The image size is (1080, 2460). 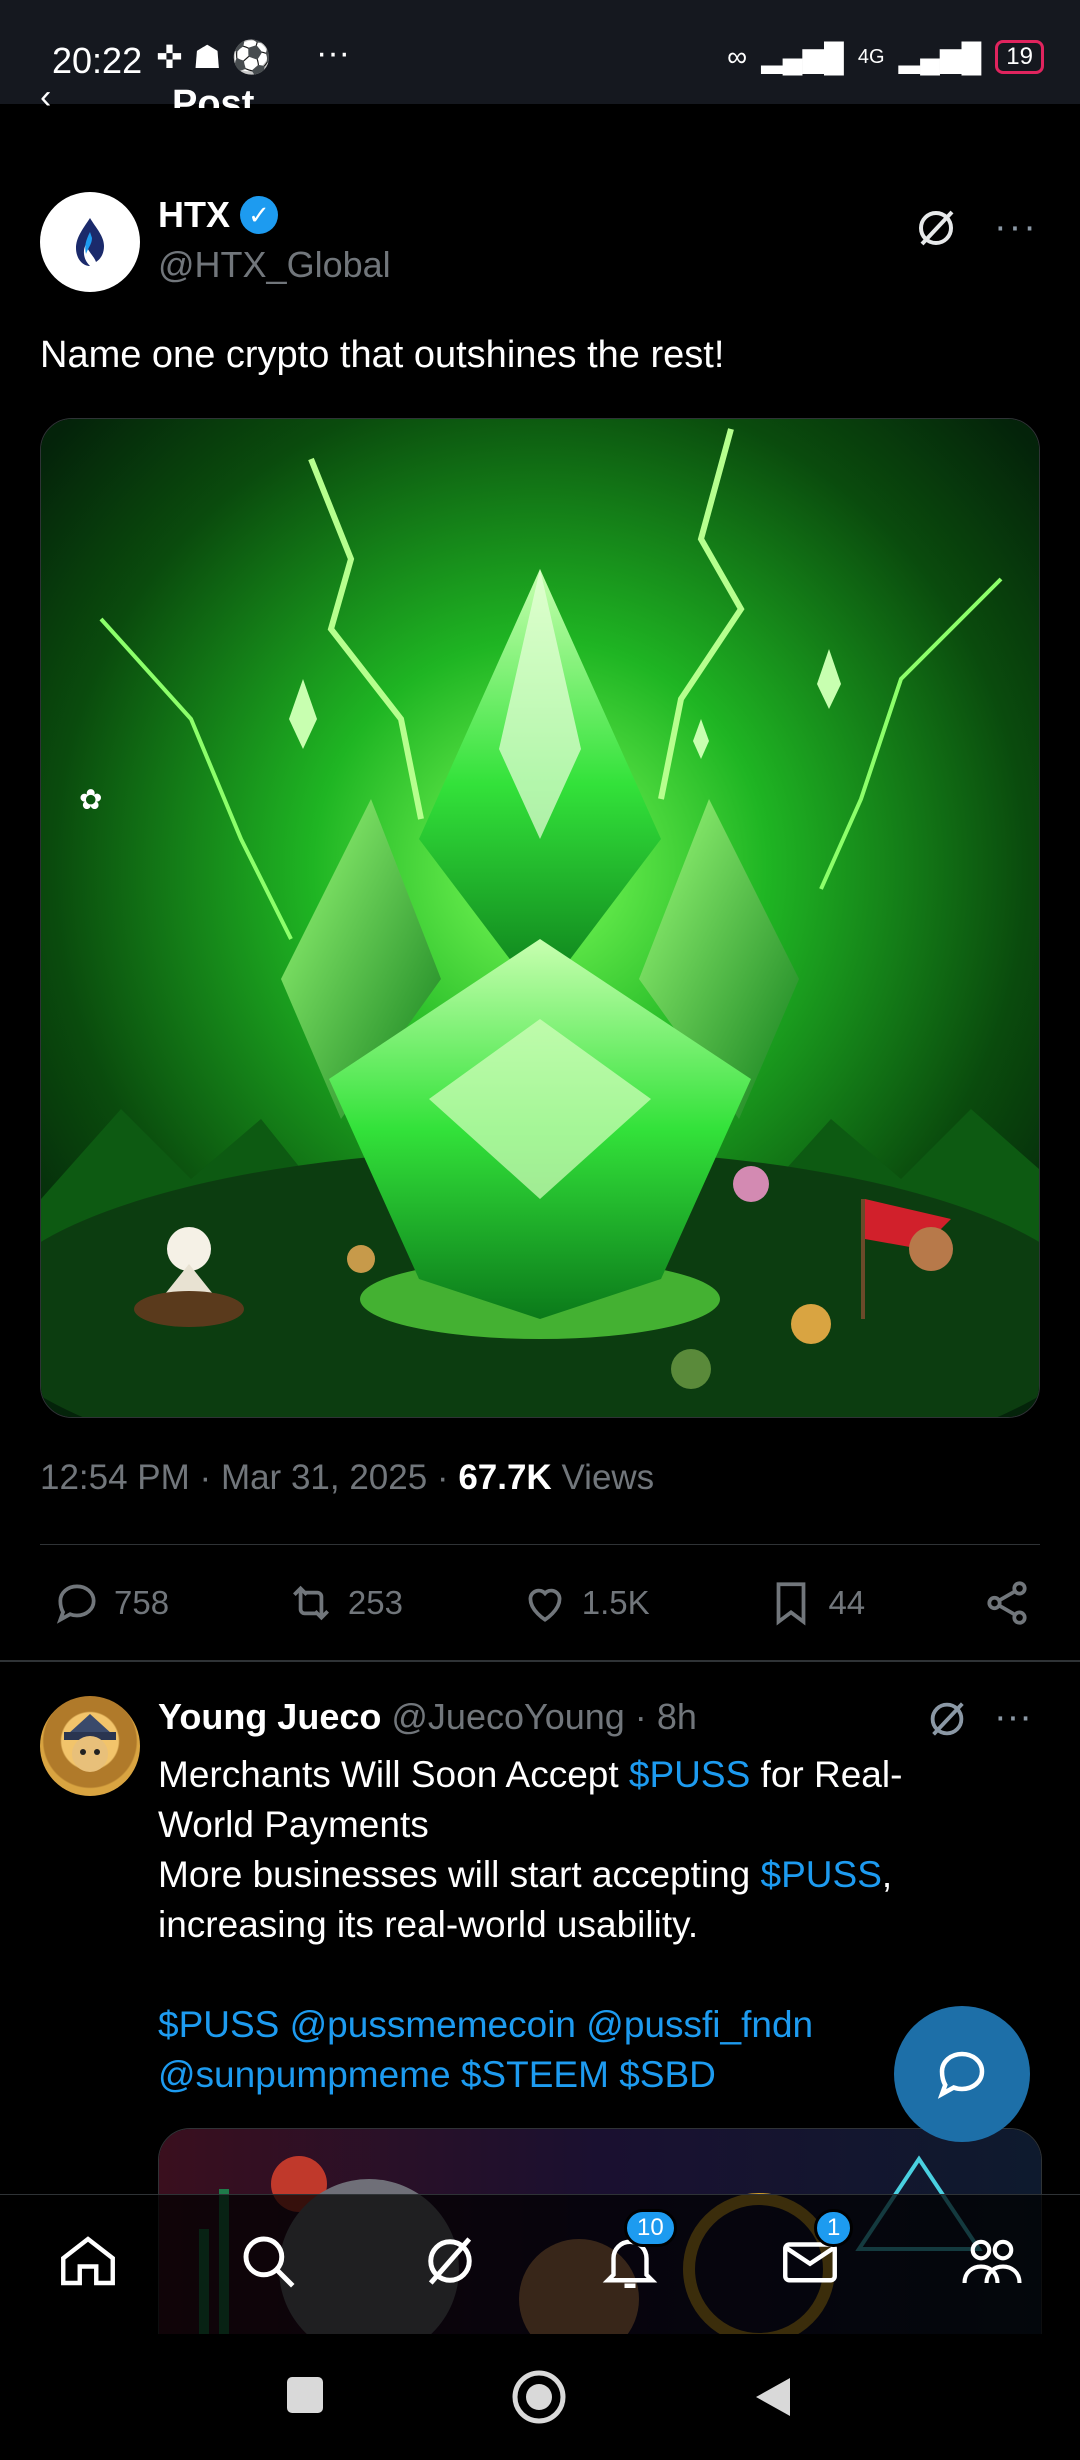 What do you see at coordinates (885, 57) in the screenshot?
I see `status-right: ∞ ▂▄▆█ 4G ▂▄▆█ 19` at bounding box center [885, 57].